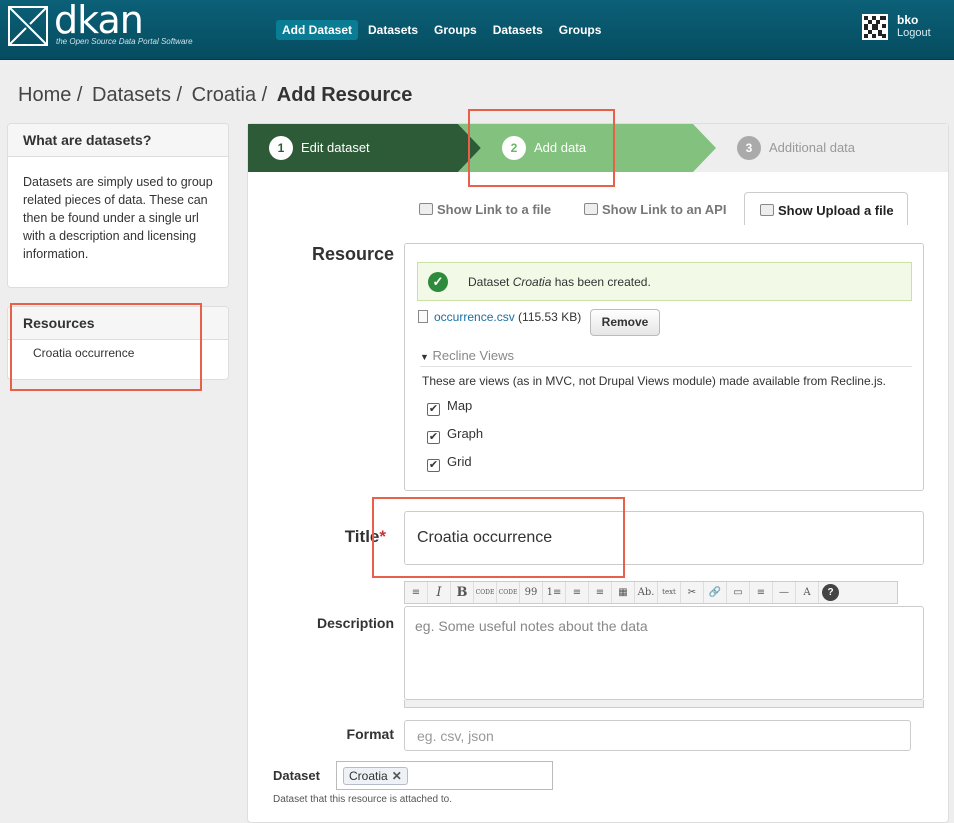 The width and height of the screenshot is (954, 823). Describe the element at coordinates (439, 592) in the screenshot. I see `italic-icon: I` at that location.